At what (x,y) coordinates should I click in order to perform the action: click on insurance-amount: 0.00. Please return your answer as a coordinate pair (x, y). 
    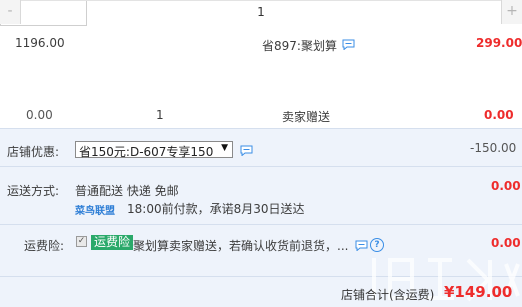
    Looking at the image, I should click on (506, 243).